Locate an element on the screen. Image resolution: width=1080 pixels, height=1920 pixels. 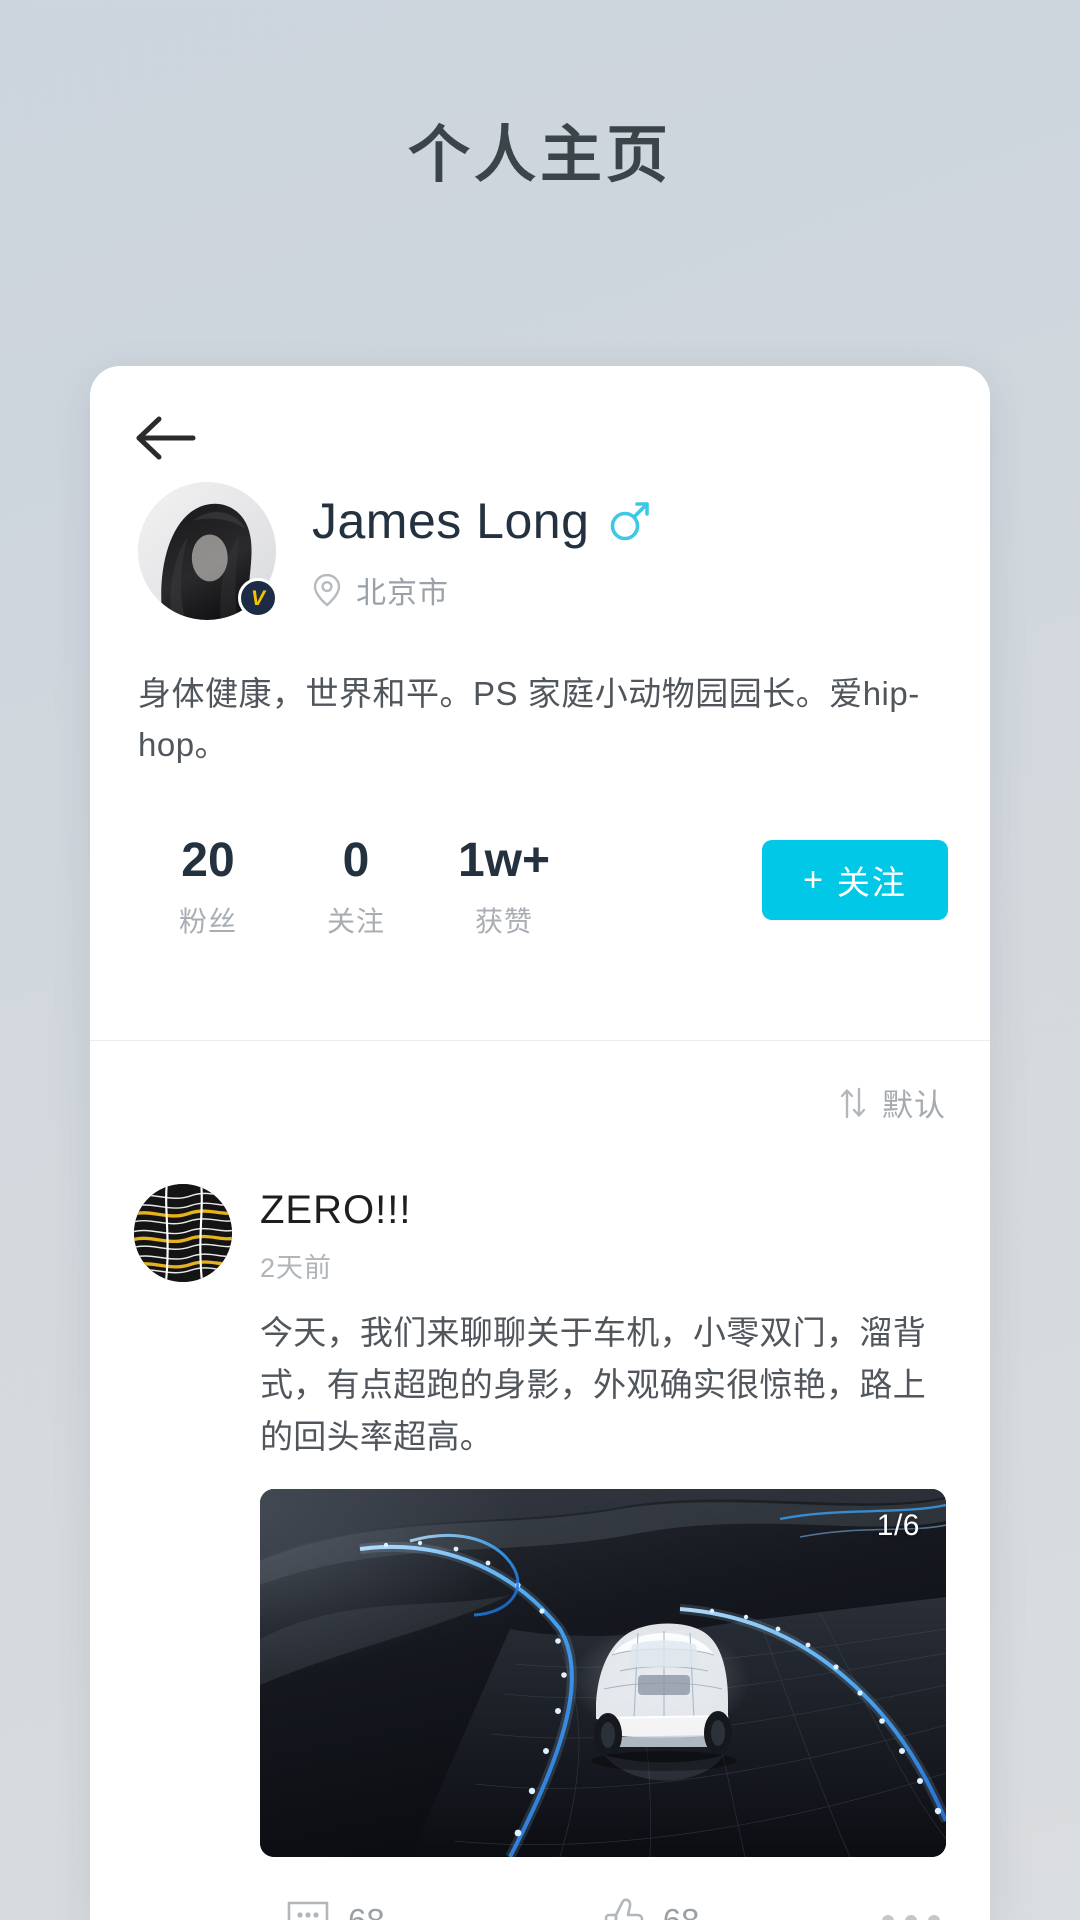
stats-row: 20 粉丝 0 关注 1w+ 获赞 + 关注 is located at coordinates (540, 887).